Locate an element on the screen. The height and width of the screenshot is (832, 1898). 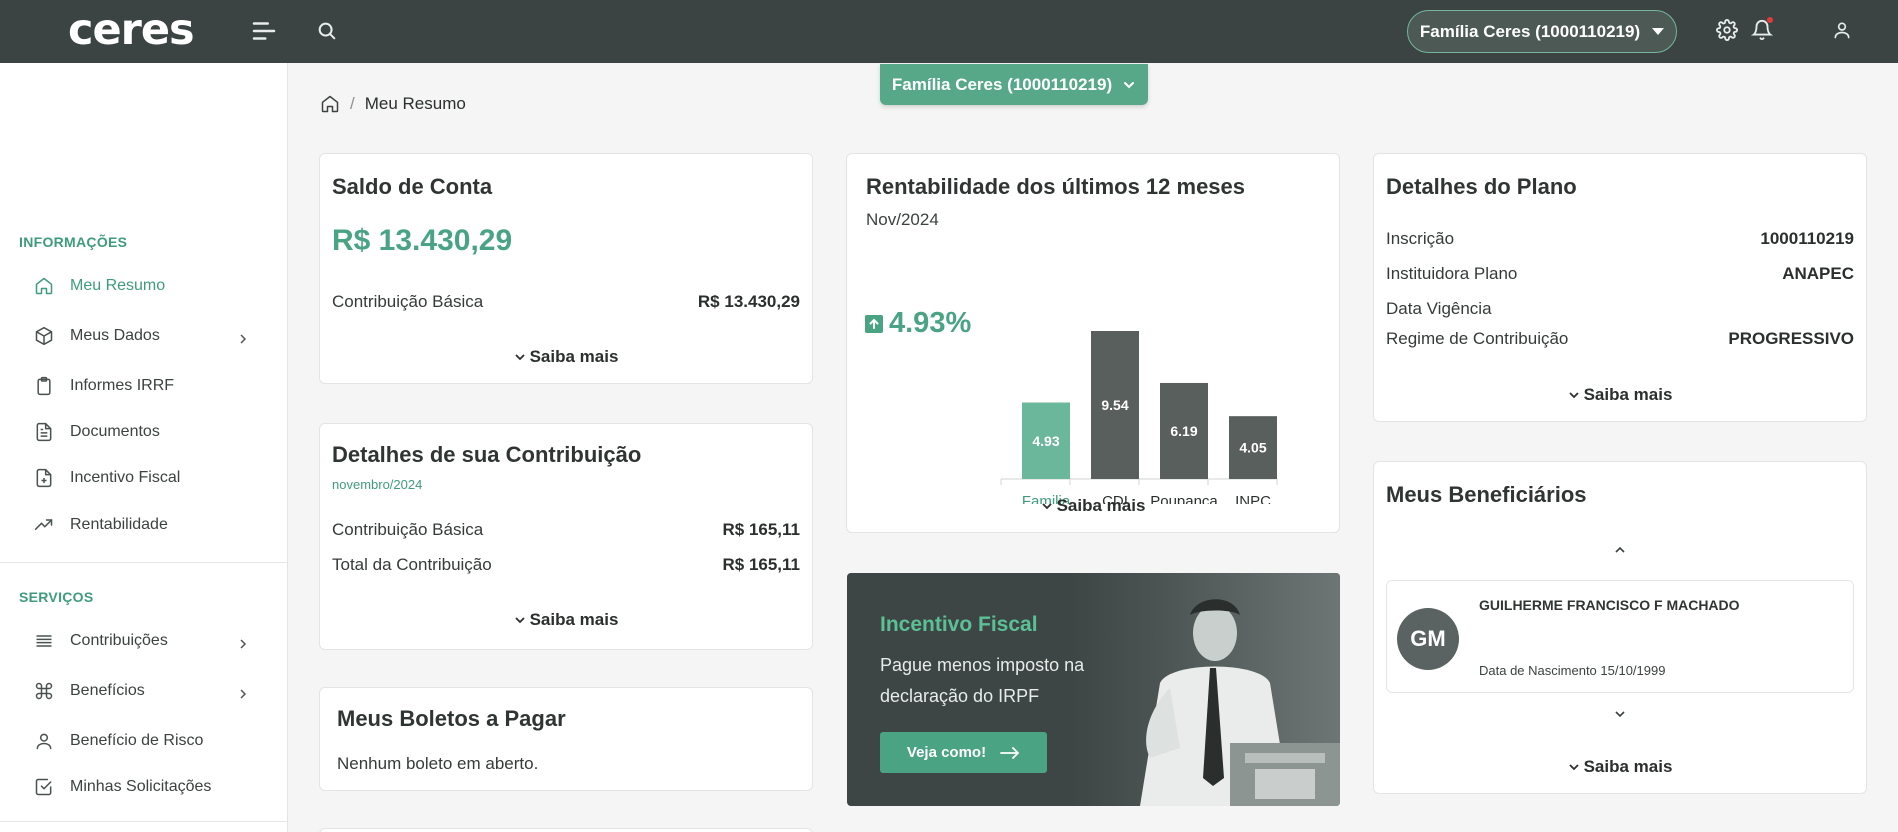
trending-up-icon is located at coordinates (44, 525).